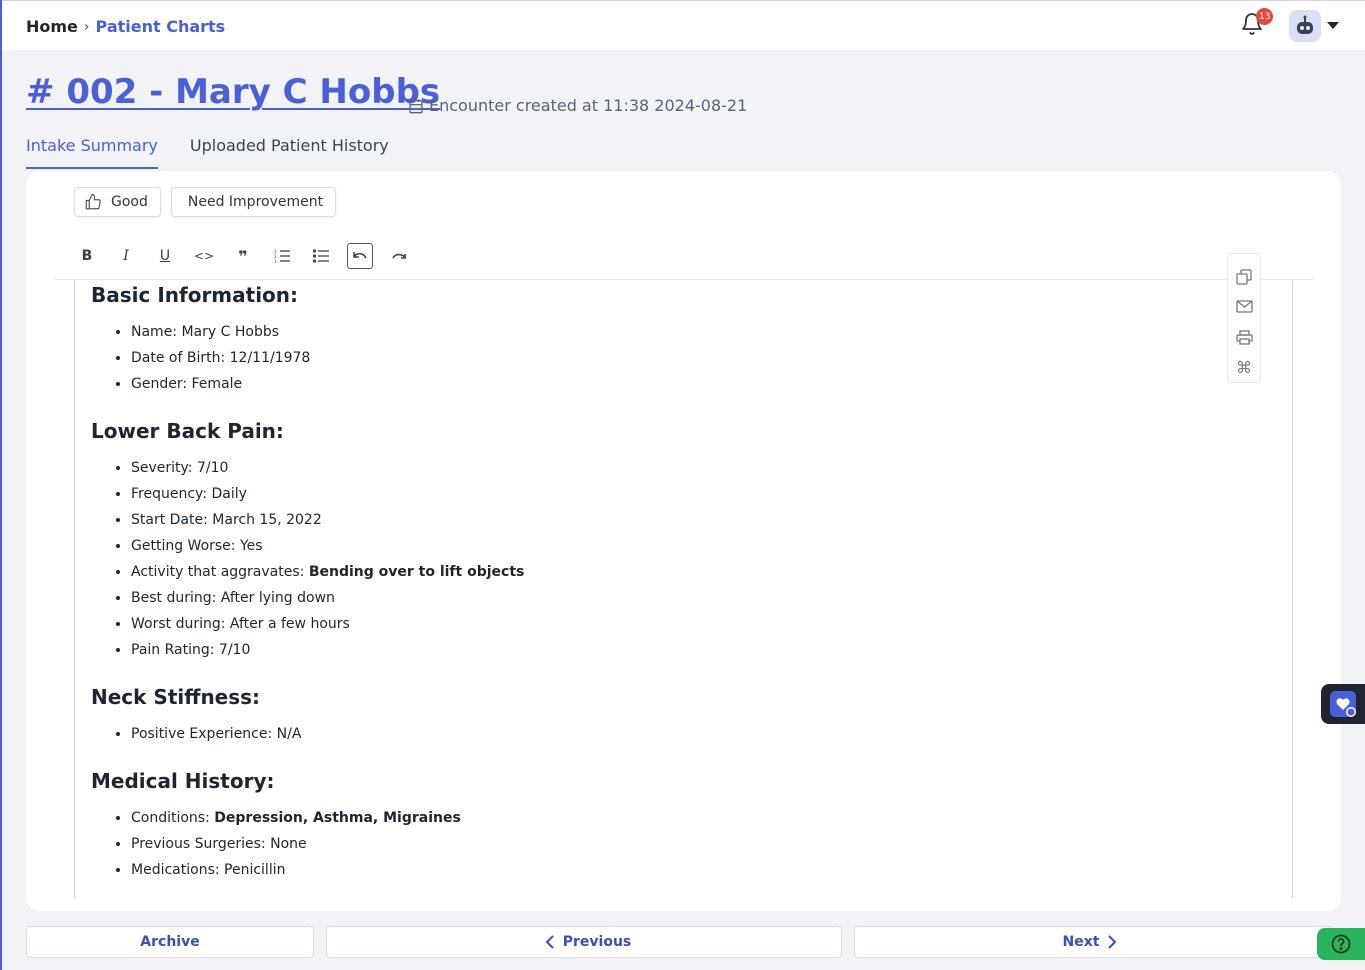  Describe the element at coordinates (129, 202) in the screenshot. I see `good-label: Good` at that location.